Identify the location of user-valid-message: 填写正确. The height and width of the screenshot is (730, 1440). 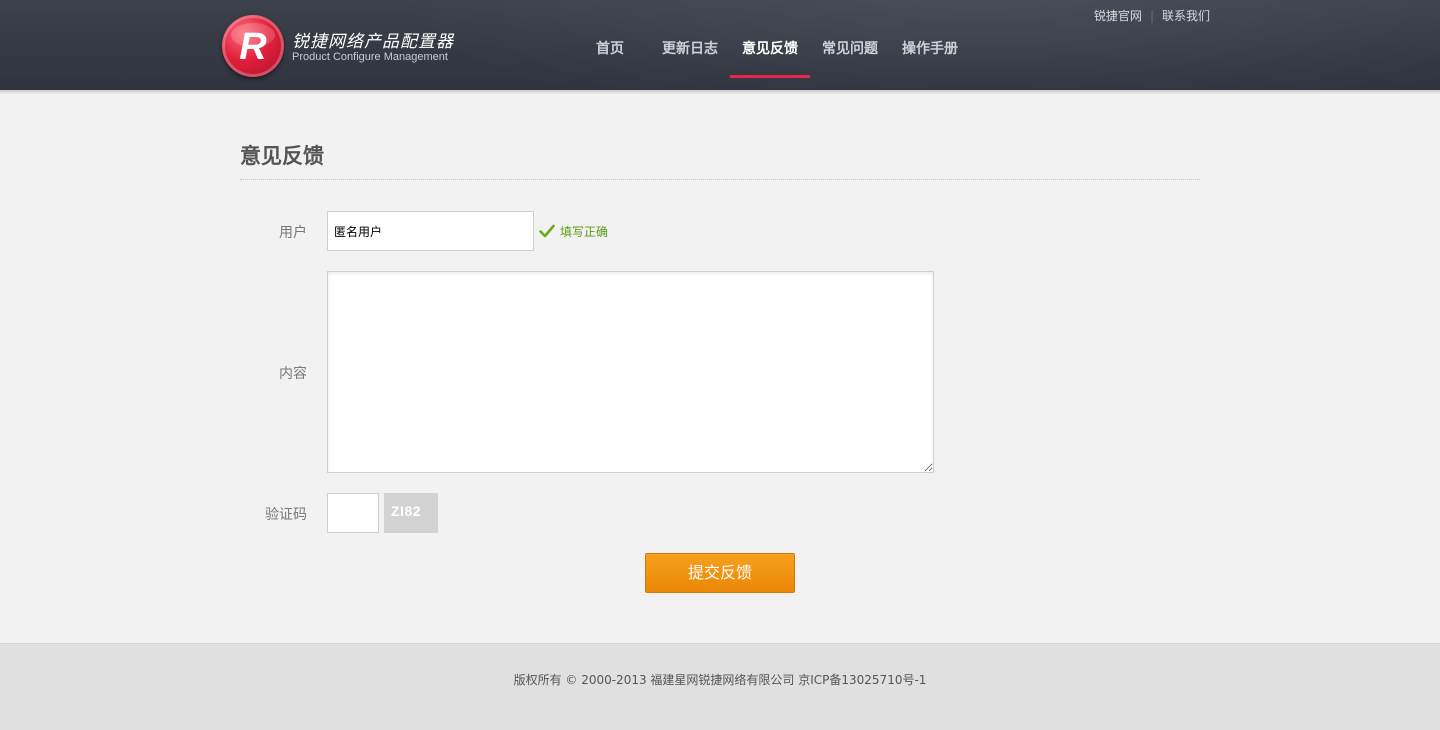
(573, 231).